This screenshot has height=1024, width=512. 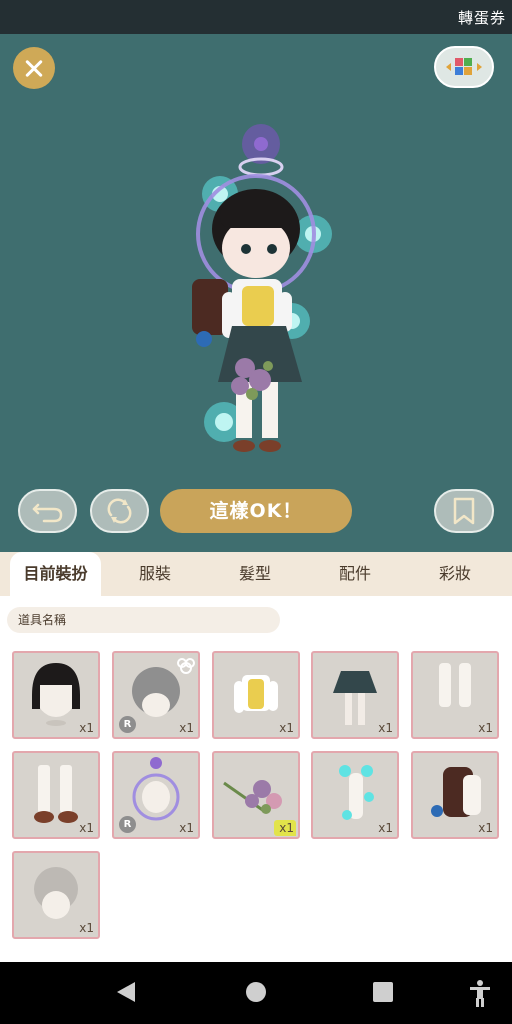 I want to click on item-gray-hair-bear-ears: R x1, so click(x=156, y=695).